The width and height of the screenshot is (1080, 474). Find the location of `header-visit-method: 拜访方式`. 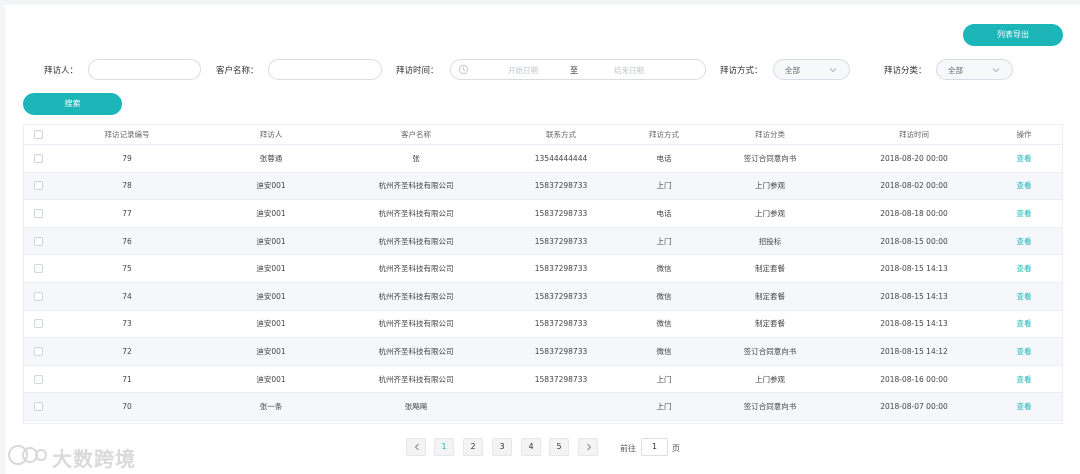

header-visit-method: 拜访方式 is located at coordinates (664, 134).